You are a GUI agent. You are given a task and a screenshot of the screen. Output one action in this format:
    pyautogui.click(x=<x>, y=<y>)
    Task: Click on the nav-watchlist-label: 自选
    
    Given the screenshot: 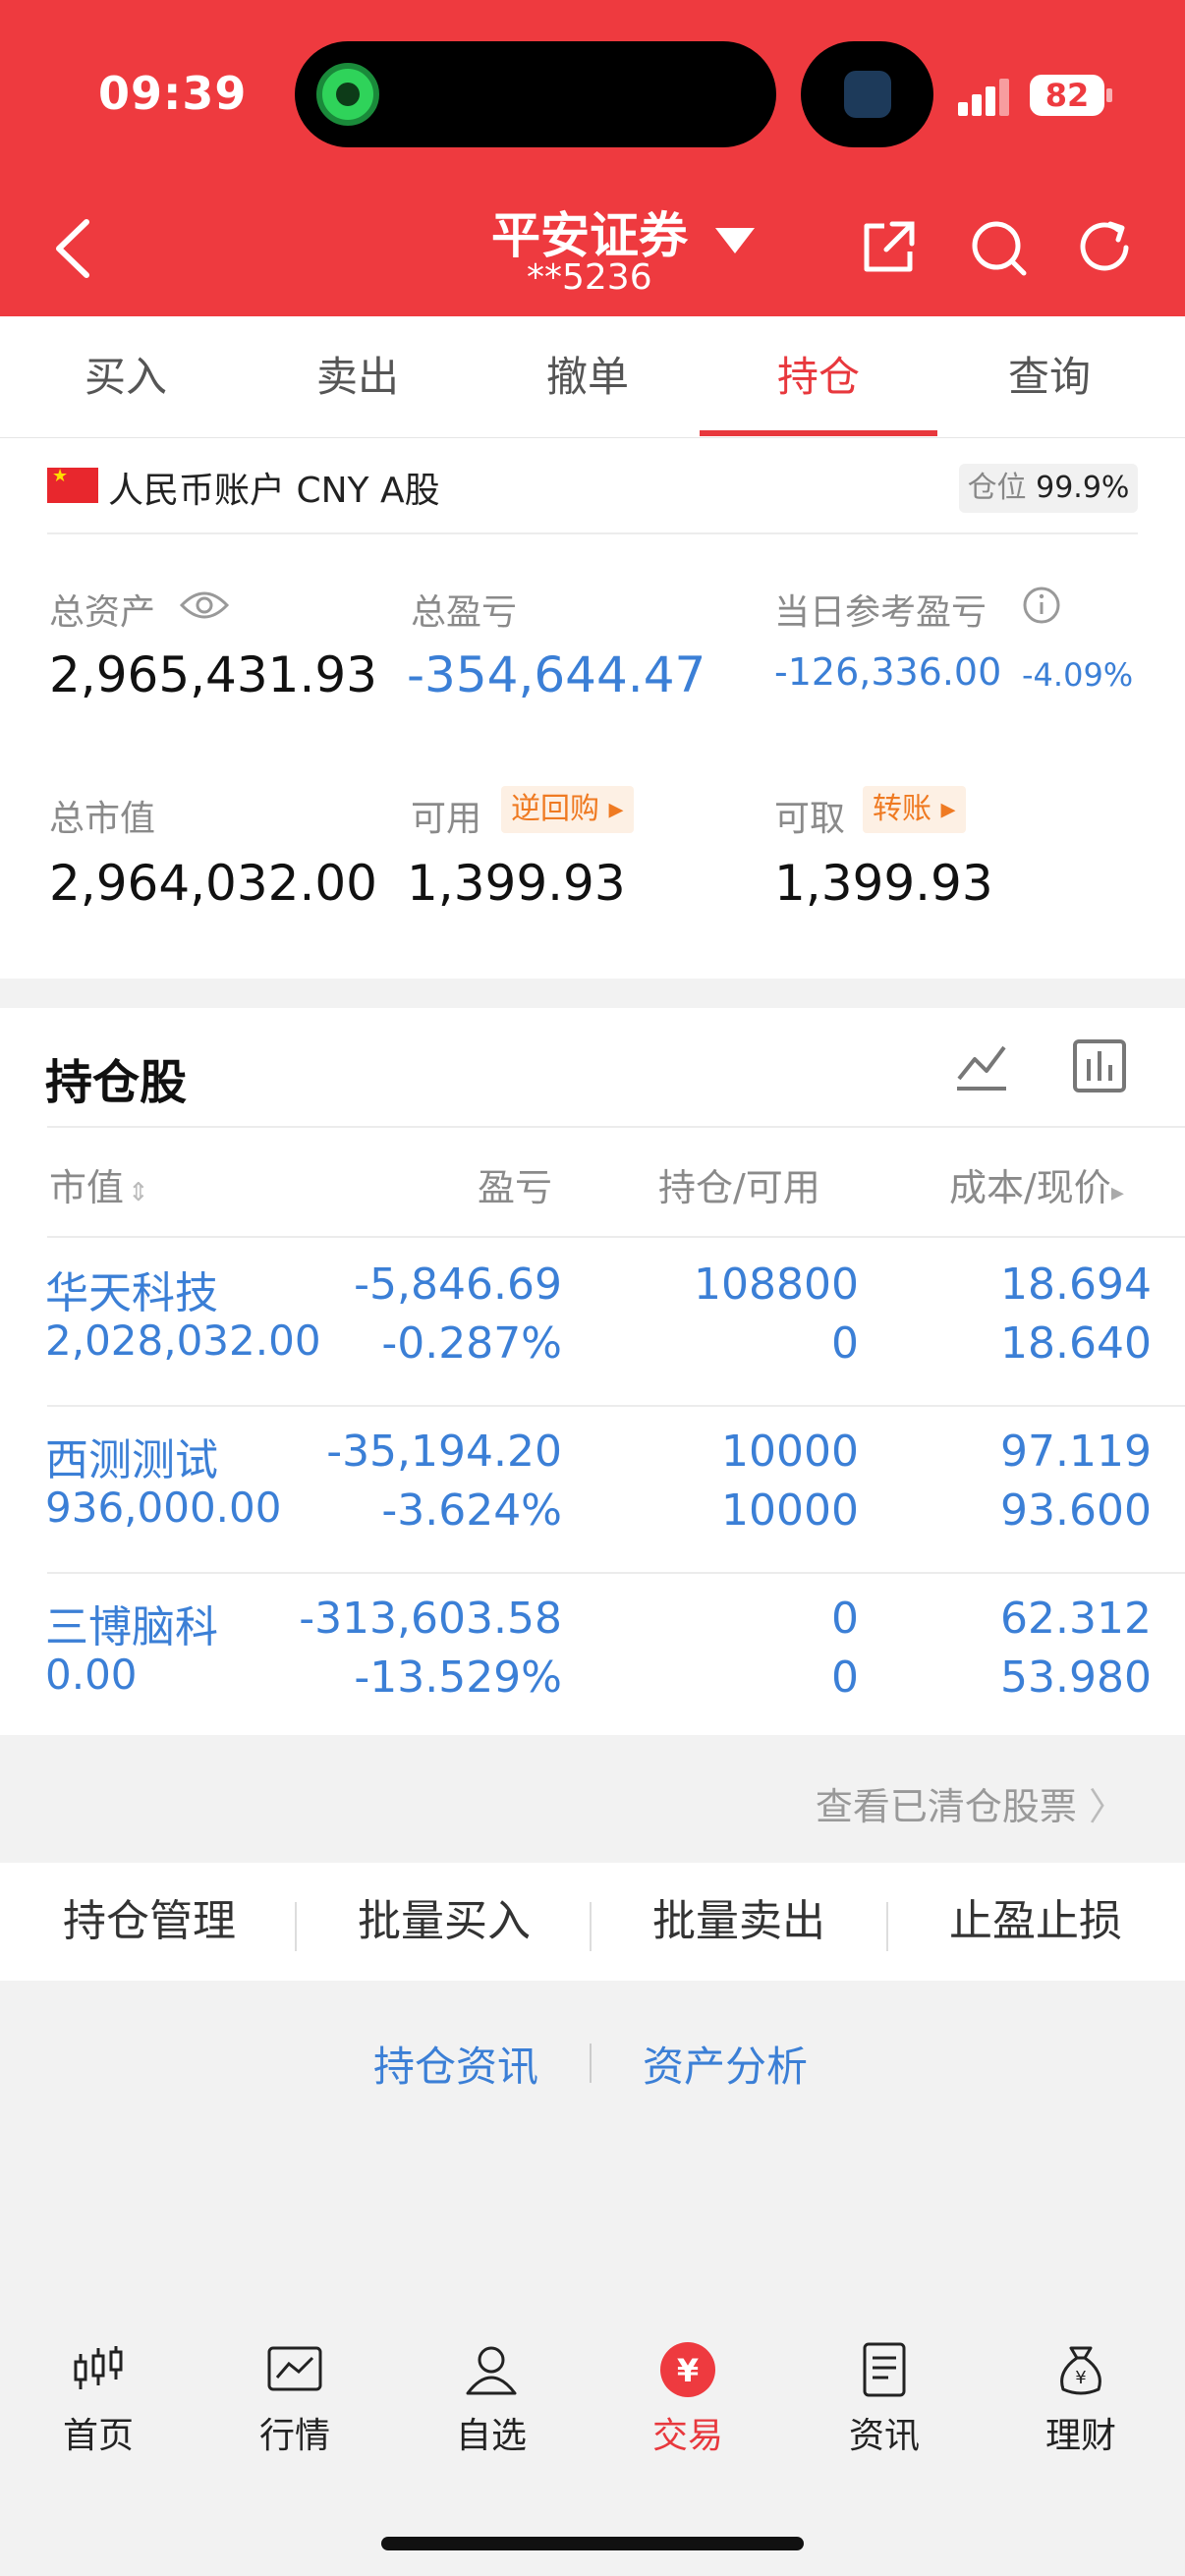 What is the action you would take?
    pyautogui.click(x=491, y=2436)
    